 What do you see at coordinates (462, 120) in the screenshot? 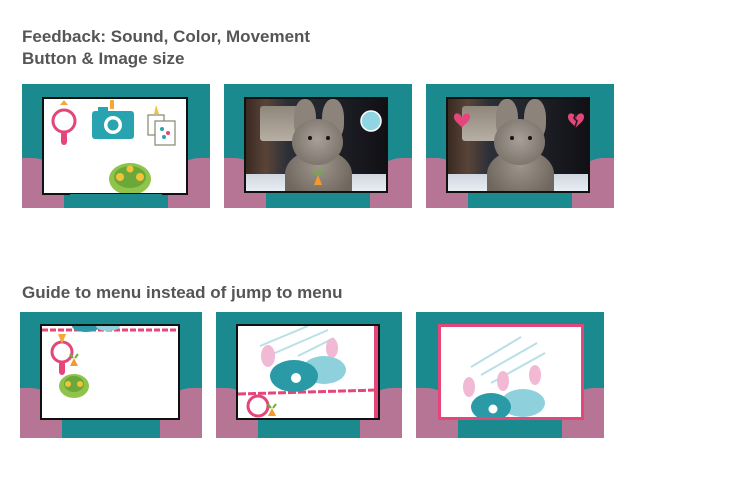
I see `heart-icon` at bounding box center [462, 120].